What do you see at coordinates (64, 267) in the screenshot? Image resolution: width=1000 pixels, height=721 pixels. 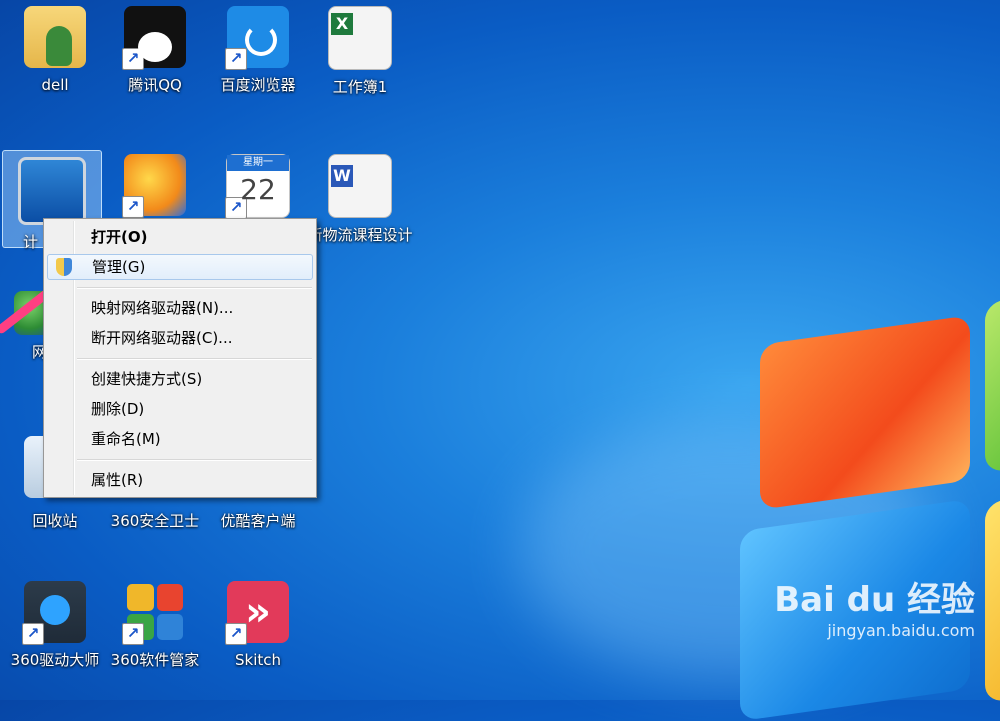 I see `uac-shield-icon` at bounding box center [64, 267].